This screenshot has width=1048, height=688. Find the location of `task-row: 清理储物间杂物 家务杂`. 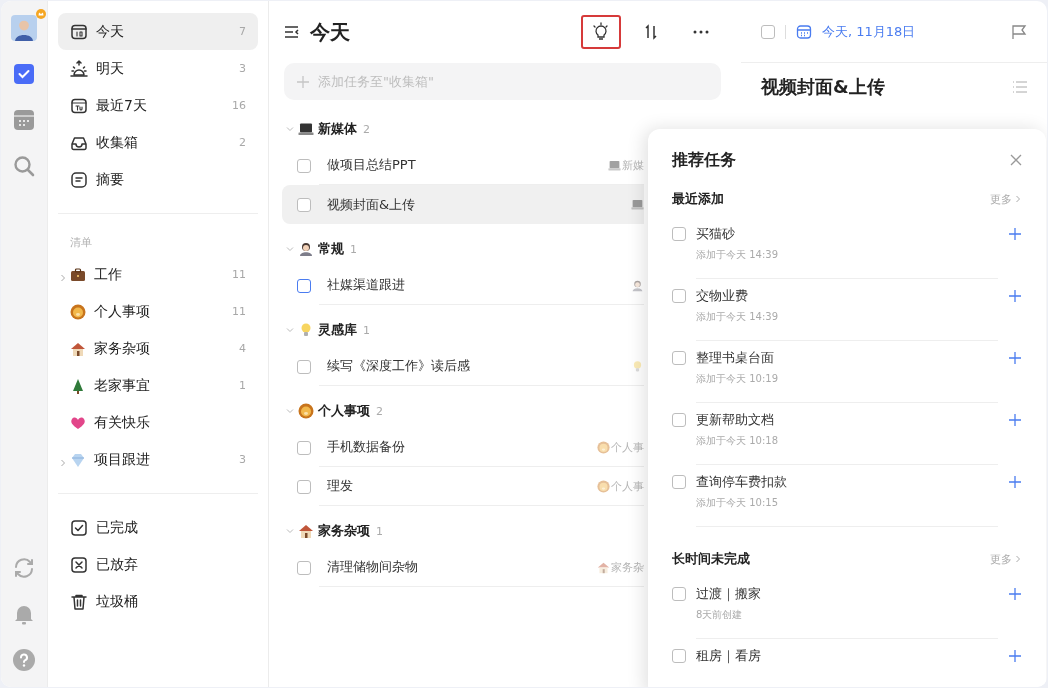

task-row: 清理储物间杂物 家务杂 is located at coordinates (463, 567).